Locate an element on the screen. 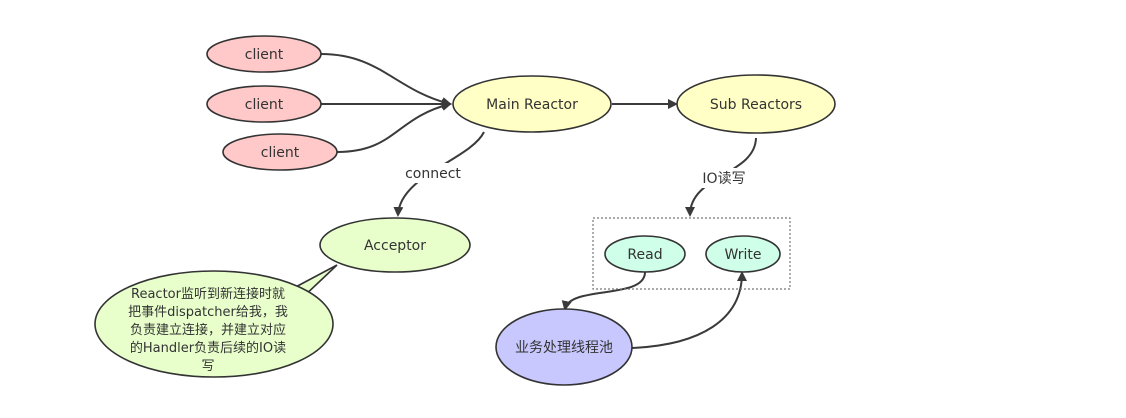  main-reactor-node: Main Reactor is located at coordinates (532, 104).